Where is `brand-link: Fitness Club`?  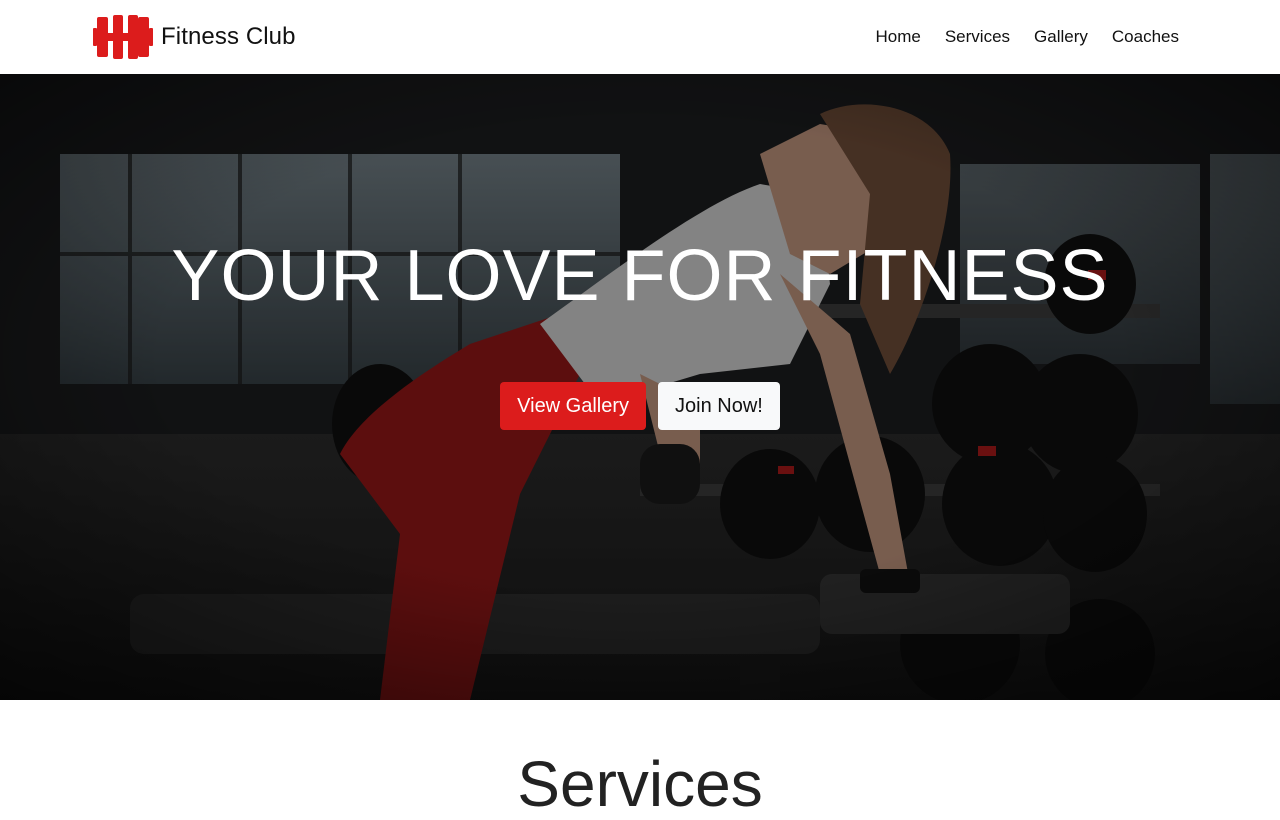 brand-link: Fitness Club is located at coordinates (194, 37).